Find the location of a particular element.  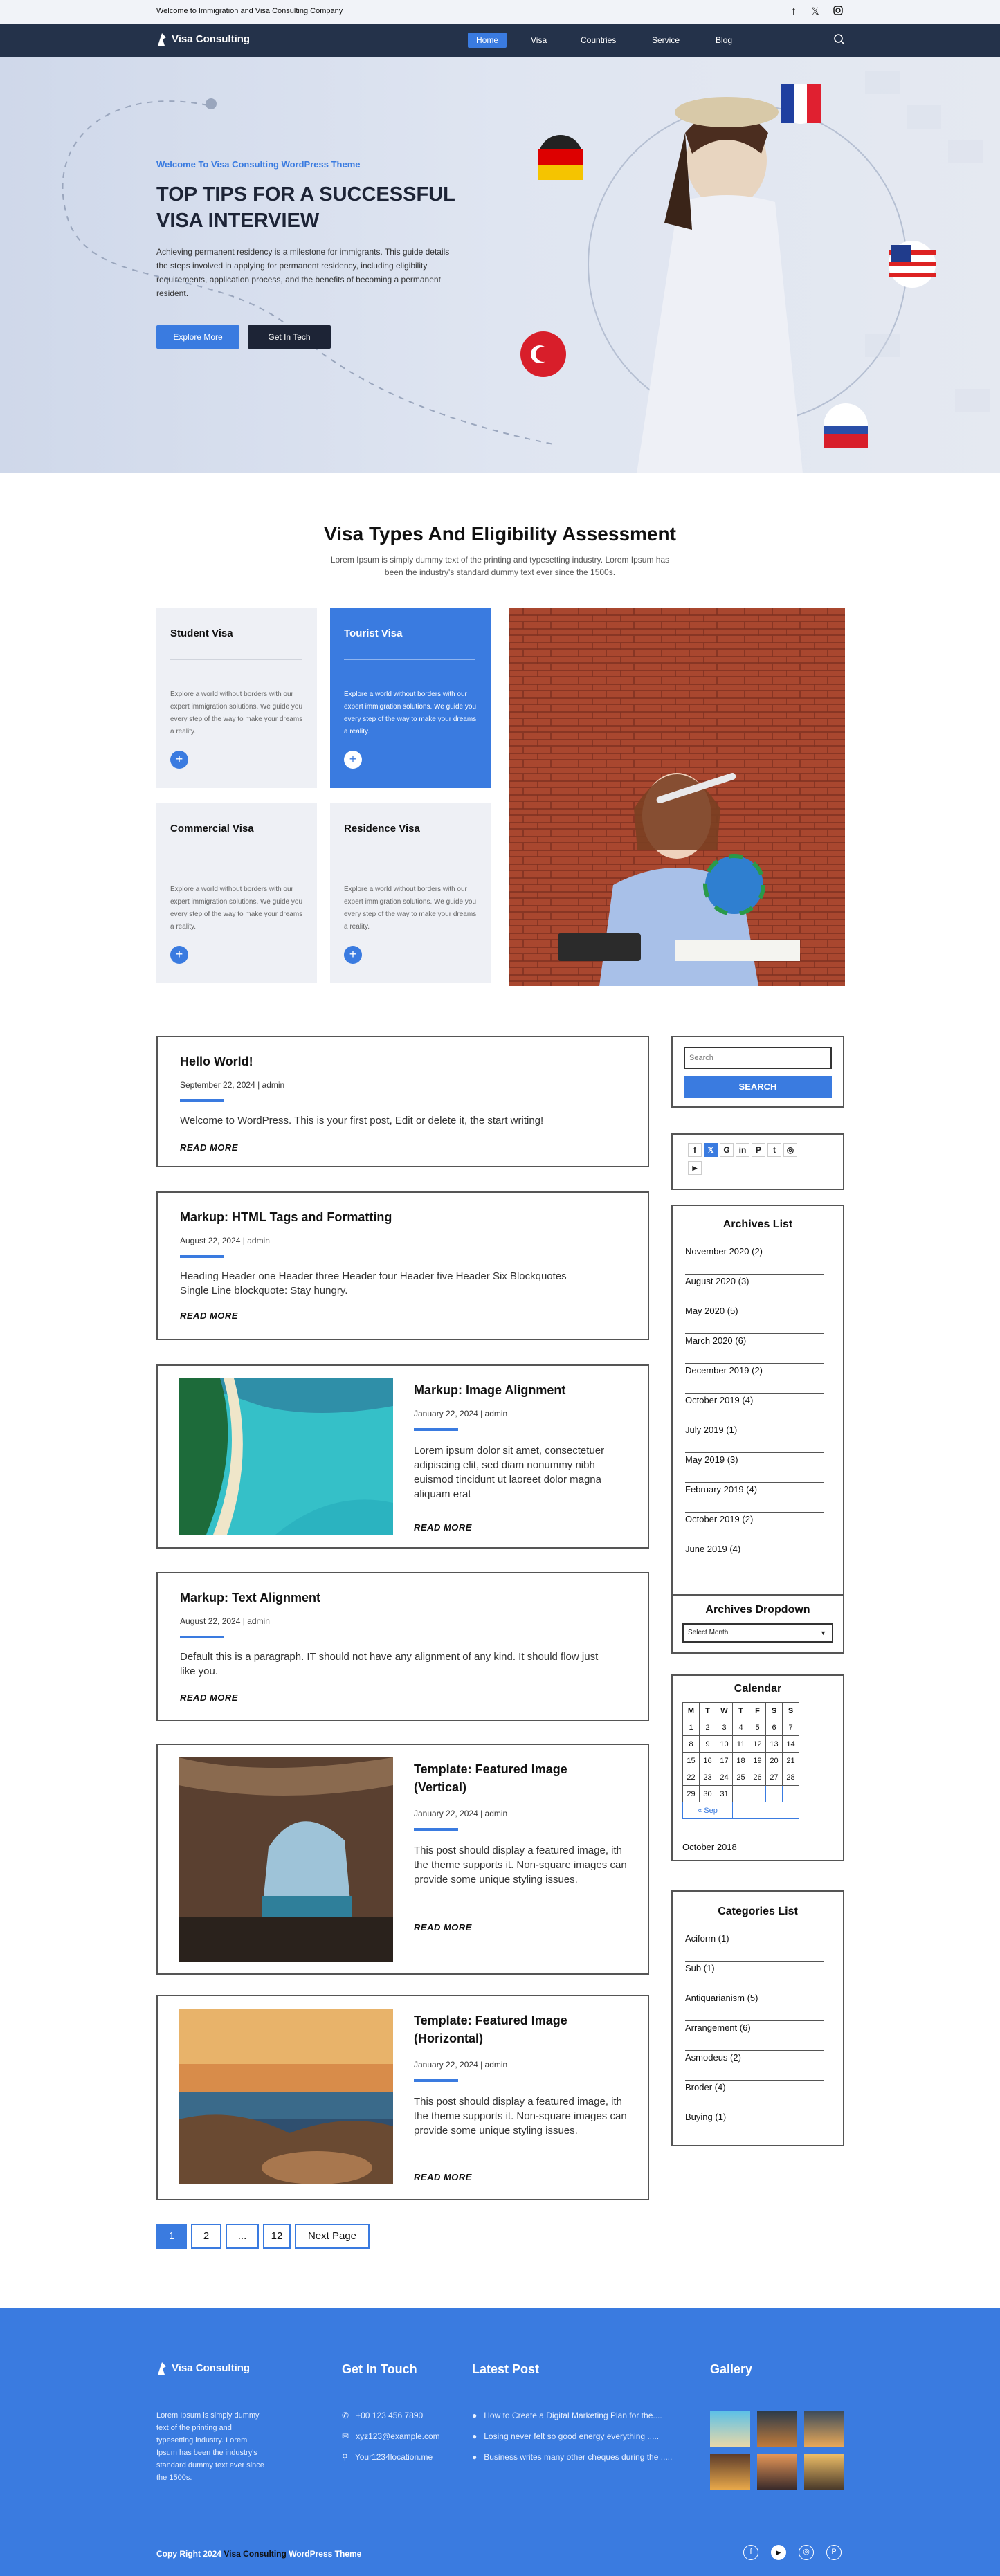

calendar-date: 30 is located at coordinates (707, 1794).